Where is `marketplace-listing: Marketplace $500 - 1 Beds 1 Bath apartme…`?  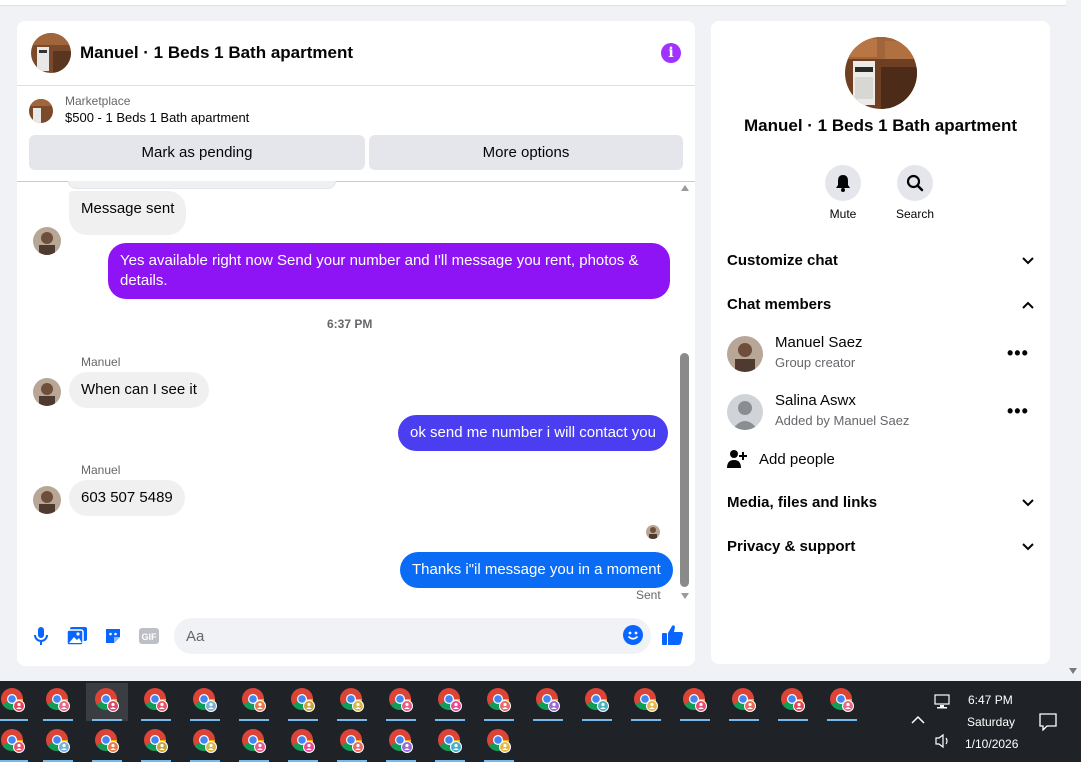
marketplace-listing: Marketplace $500 - 1 Beds 1 Bath apartme… is located at coordinates (356, 134).